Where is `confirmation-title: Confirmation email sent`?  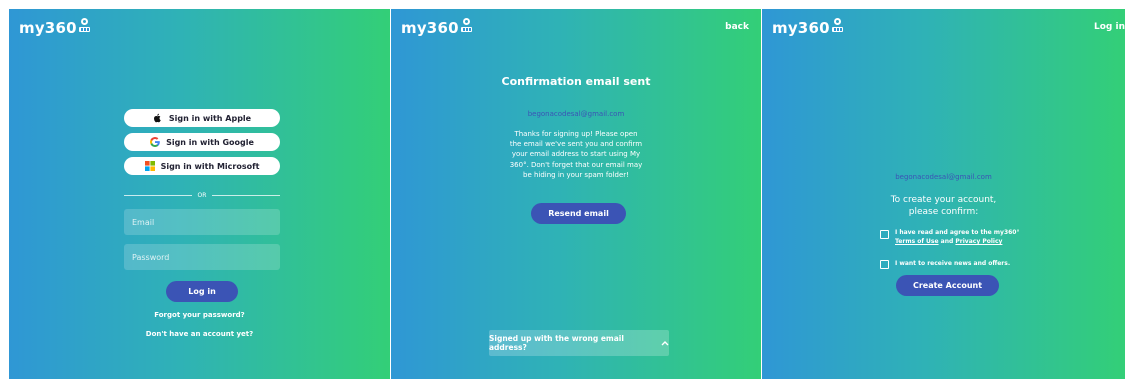
confirmation-title: Confirmation email sent is located at coordinates (576, 81).